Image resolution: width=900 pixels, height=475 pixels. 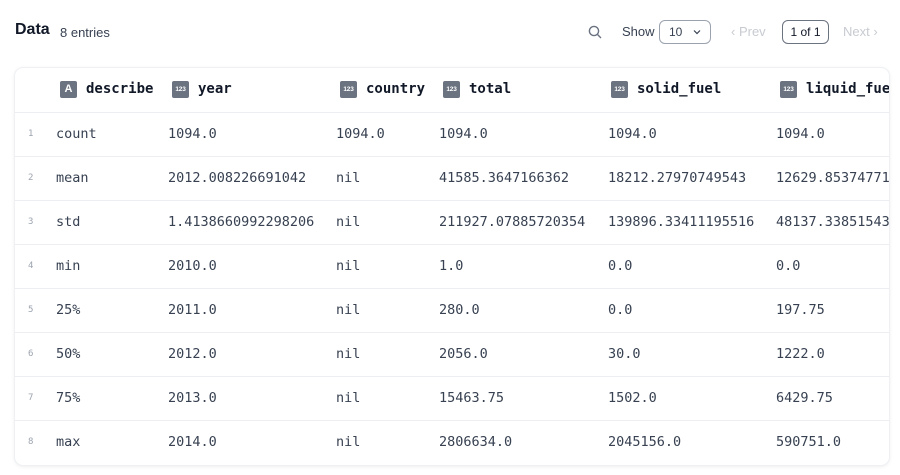 I want to click on table-cell: 2012.008226691042, so click(x=237, y=178).